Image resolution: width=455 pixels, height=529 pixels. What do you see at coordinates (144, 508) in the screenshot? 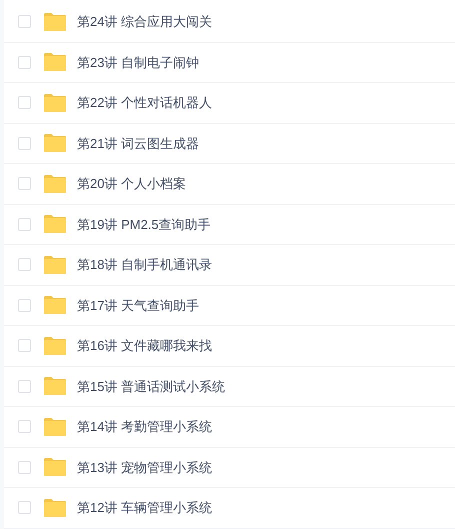
I see `file-name: 第12讲 车辆管理小系统` at bounding box center [144, 508].